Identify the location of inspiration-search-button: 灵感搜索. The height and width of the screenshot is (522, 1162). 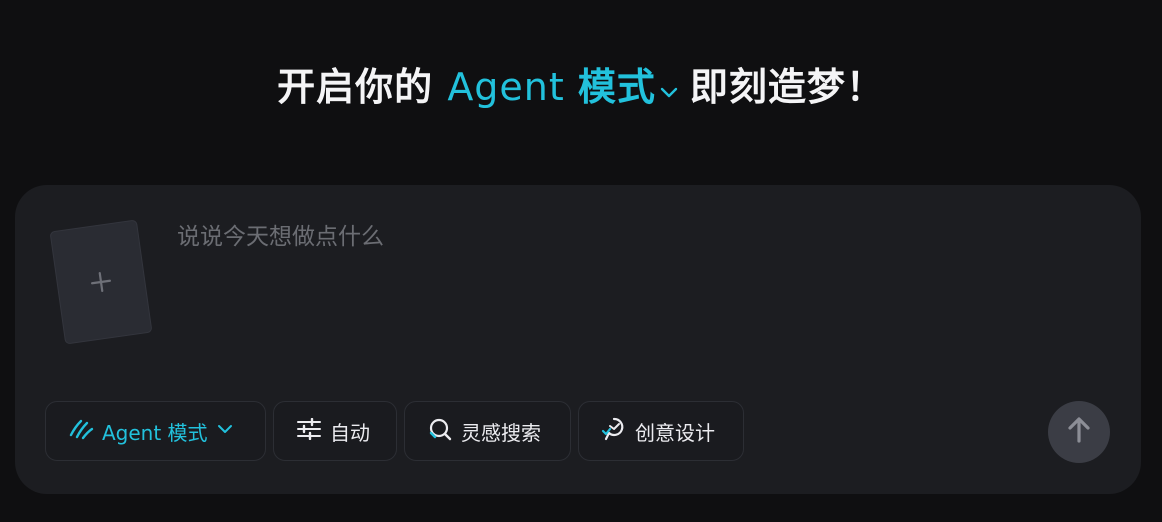
(487, 431).